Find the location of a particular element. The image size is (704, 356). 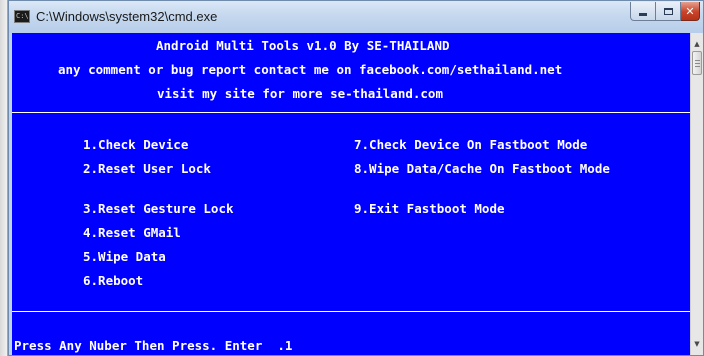

grip-icon is located at coordinates (697, 63).